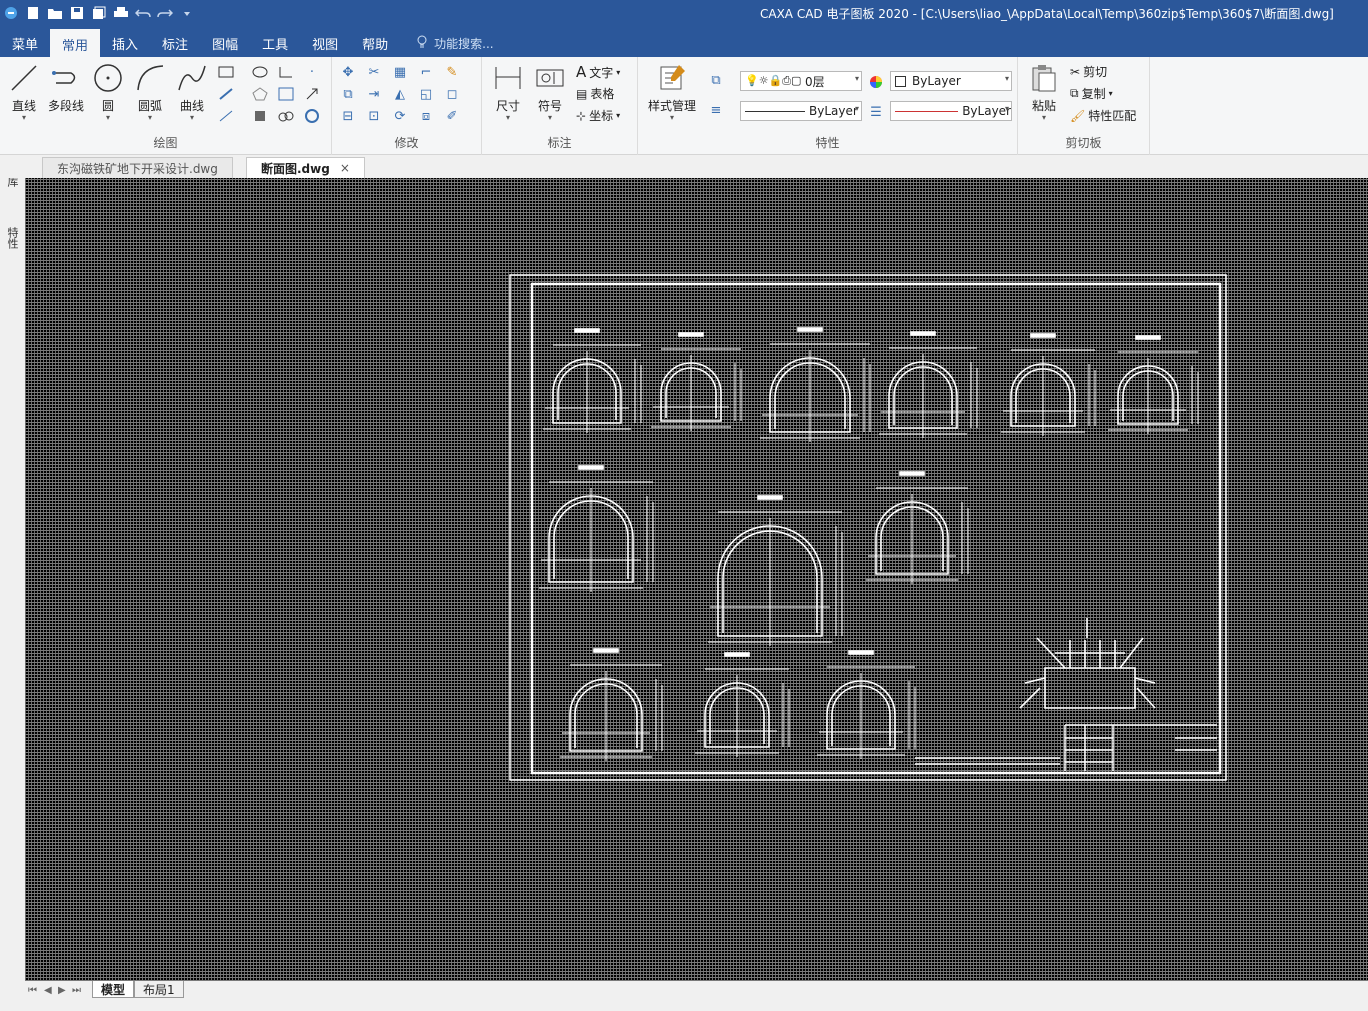  I want to click on array-icon: ▦, so click(400, 72).